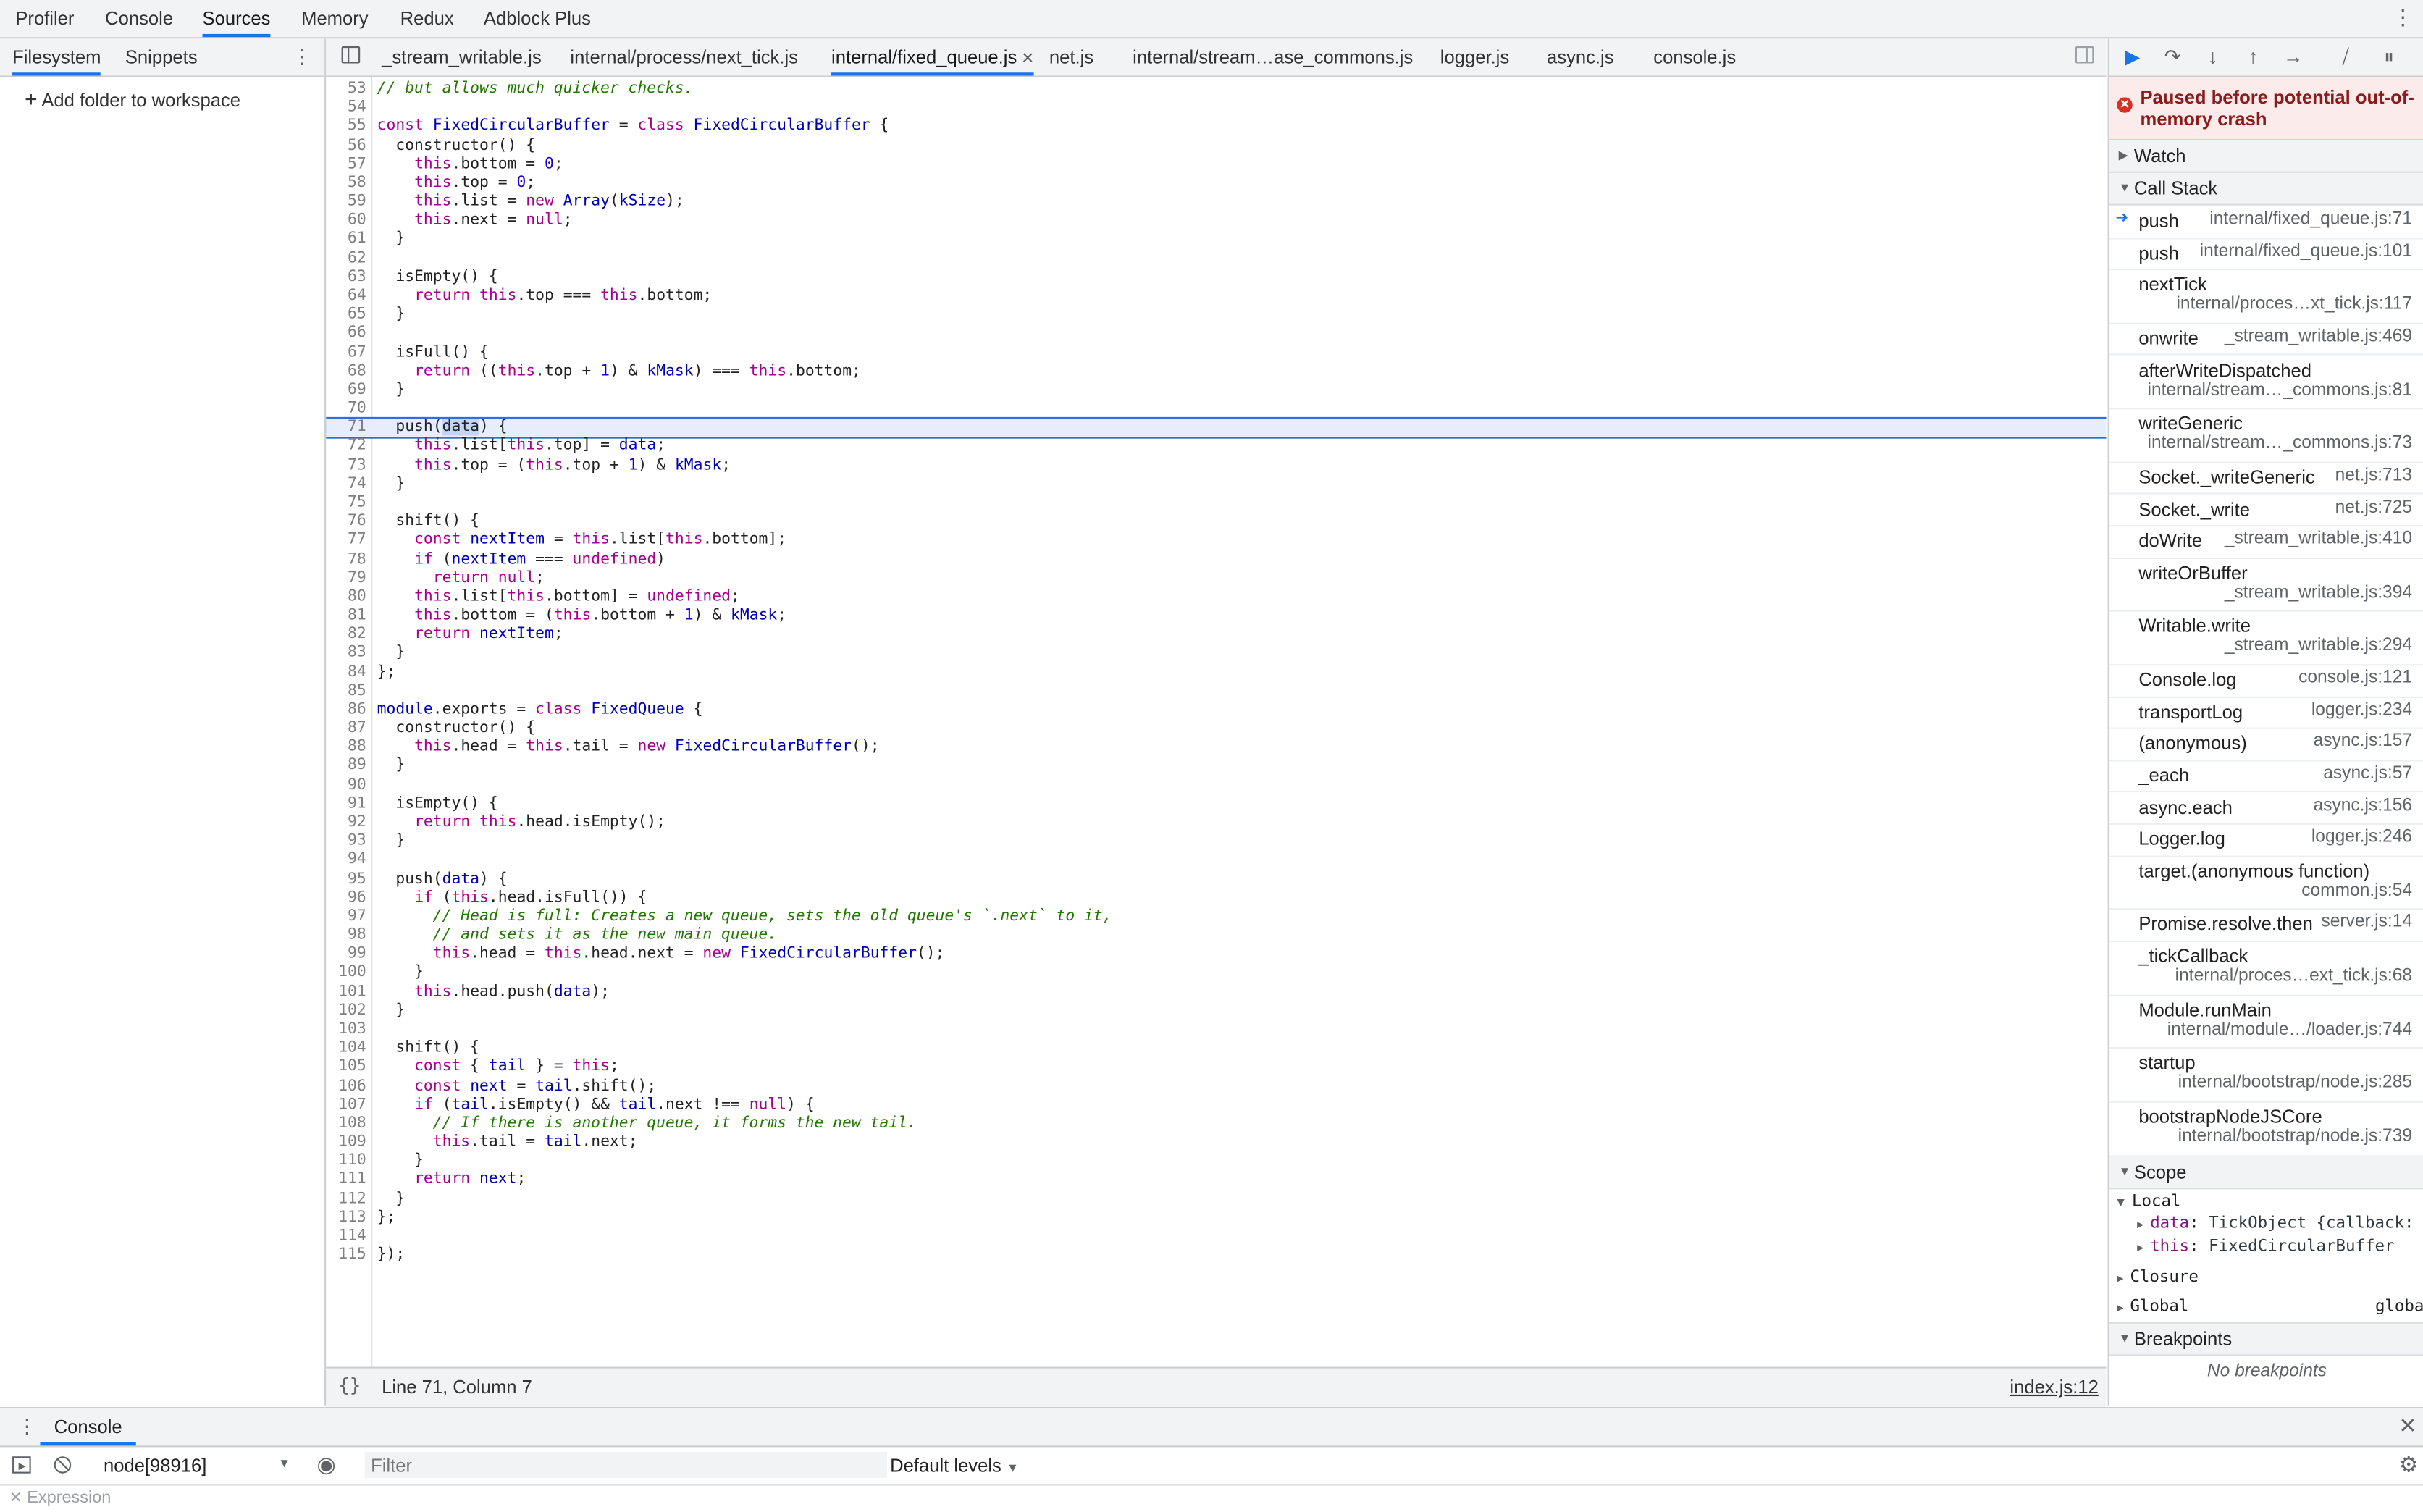 This screenshot has height=1512, width=2423. What do you see at coordinates (346, 165) in the screenshot?
I see `line-number: 57` at bounding box center [346, 165].